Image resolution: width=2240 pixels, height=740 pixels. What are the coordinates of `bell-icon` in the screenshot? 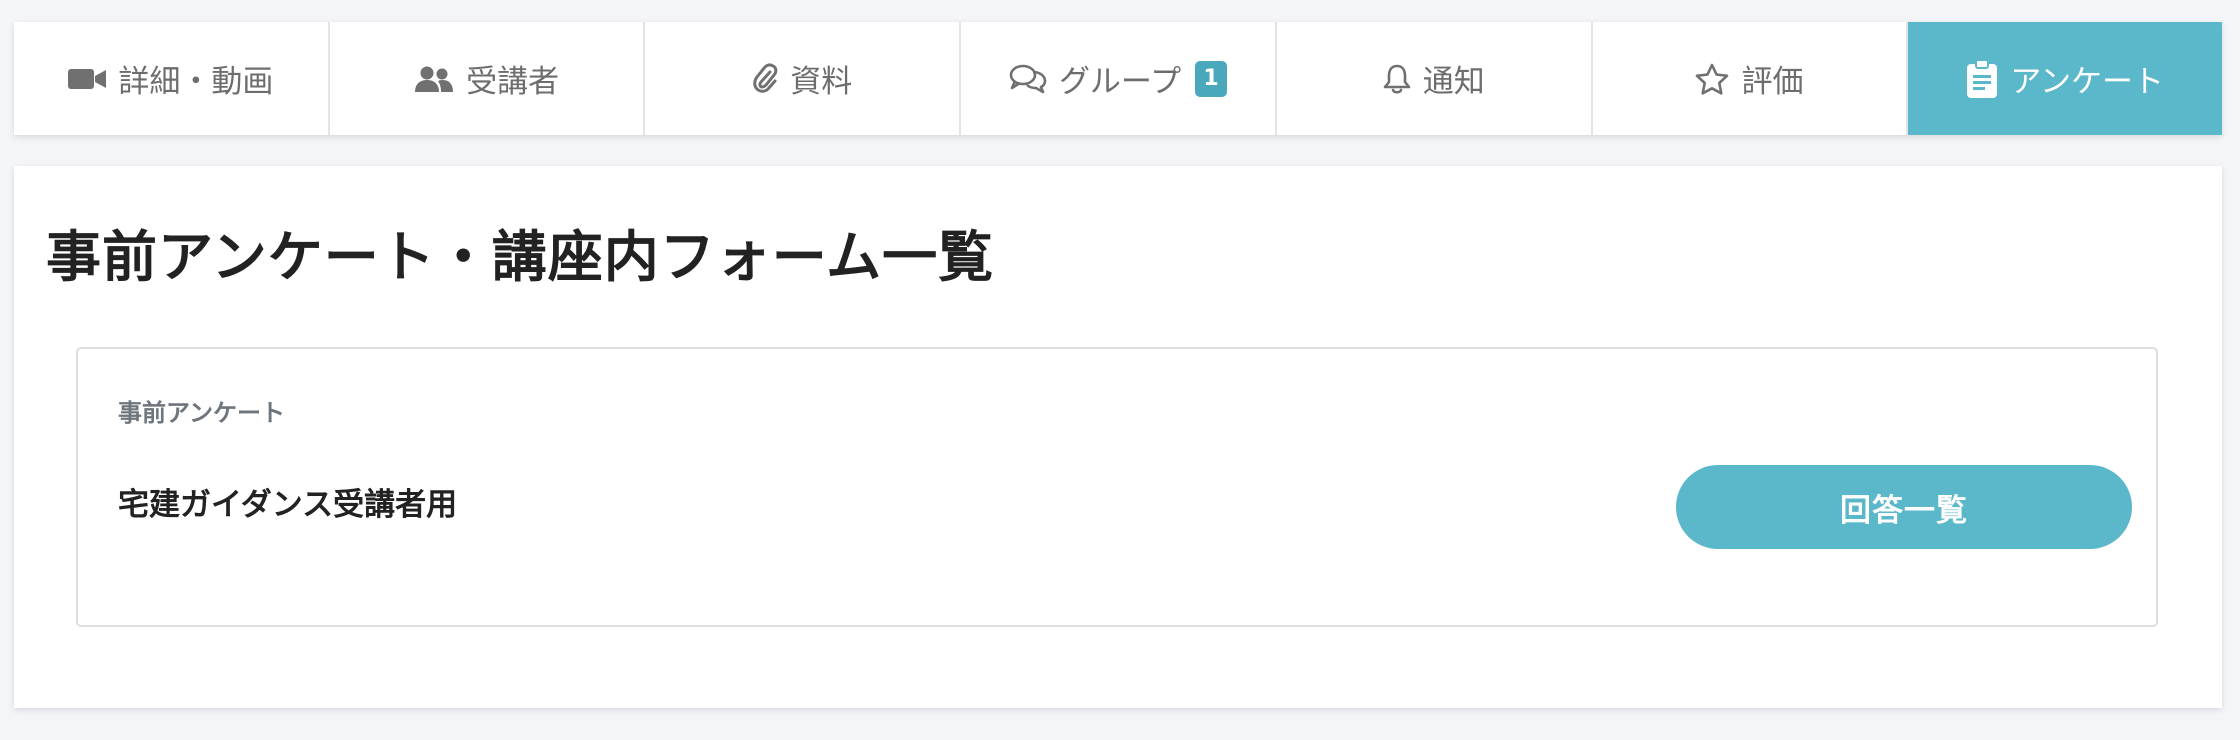 It's located at (1397, 79).